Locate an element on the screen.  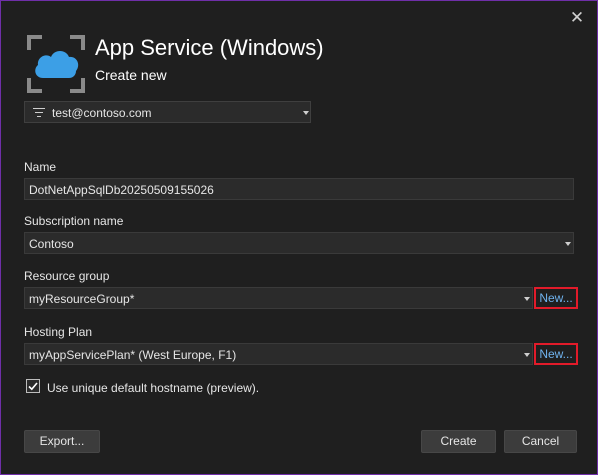
subscription-value: Contoso is located at coordinates (51, 244).